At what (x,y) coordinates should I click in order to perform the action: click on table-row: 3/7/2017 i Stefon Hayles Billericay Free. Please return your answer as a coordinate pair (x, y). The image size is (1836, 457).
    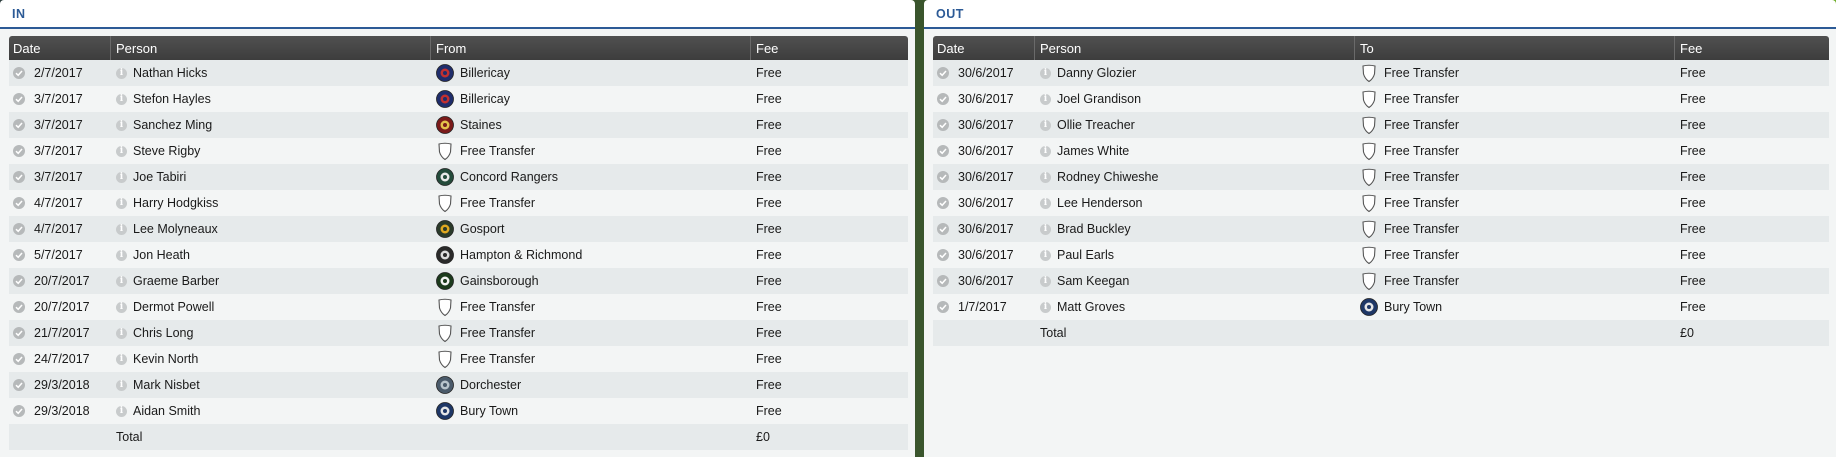
    Looking at the image, I should click on (458, 99).